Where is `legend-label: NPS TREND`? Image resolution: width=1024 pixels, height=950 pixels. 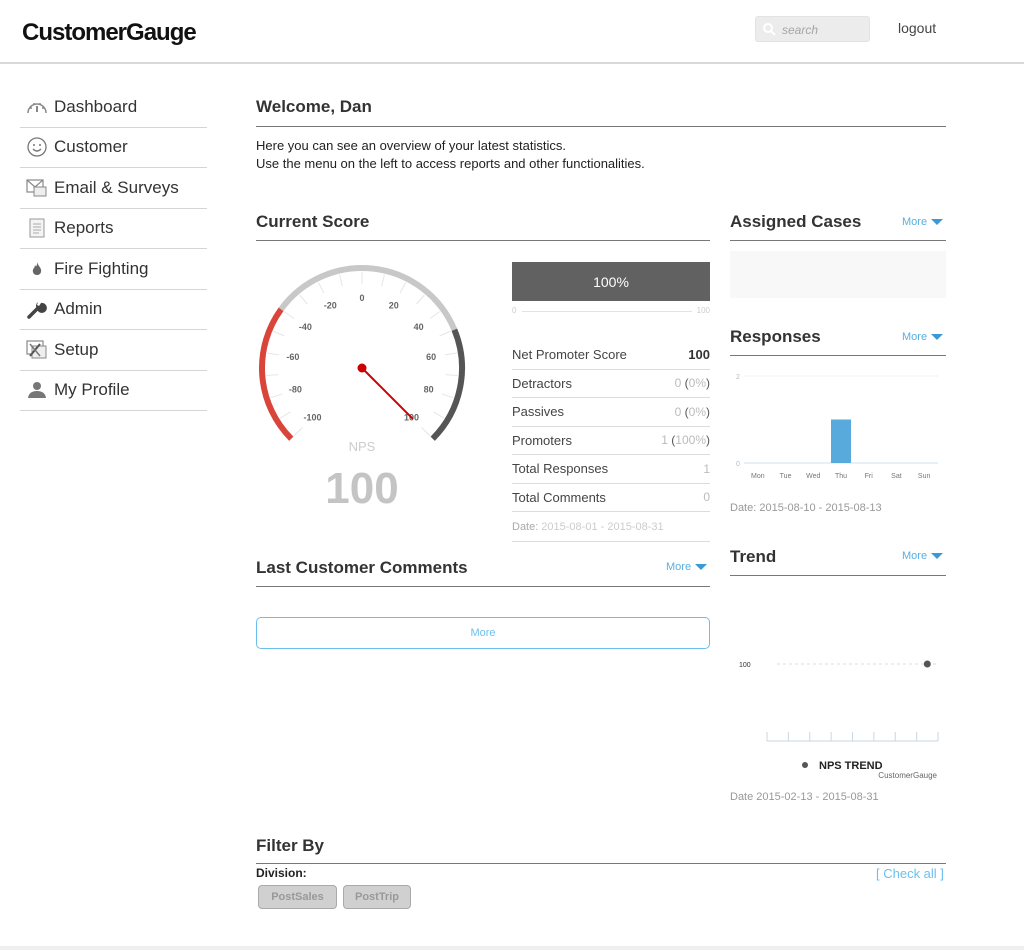 legend-label: NPS TREND is located at coordinates (851, 766).